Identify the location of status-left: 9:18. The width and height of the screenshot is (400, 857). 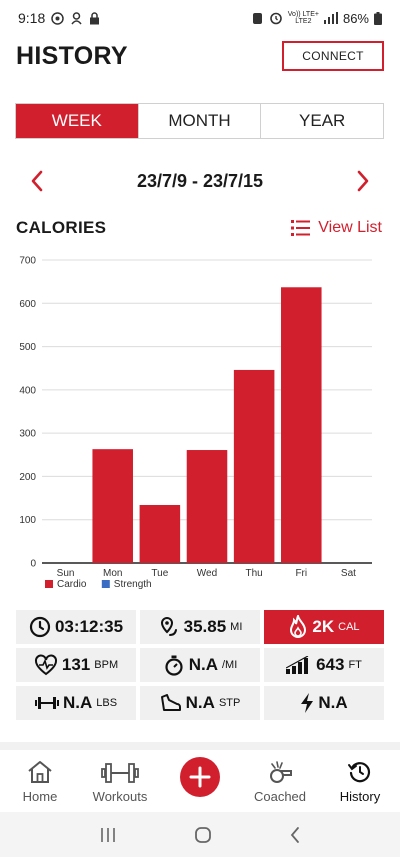
(59, 18).